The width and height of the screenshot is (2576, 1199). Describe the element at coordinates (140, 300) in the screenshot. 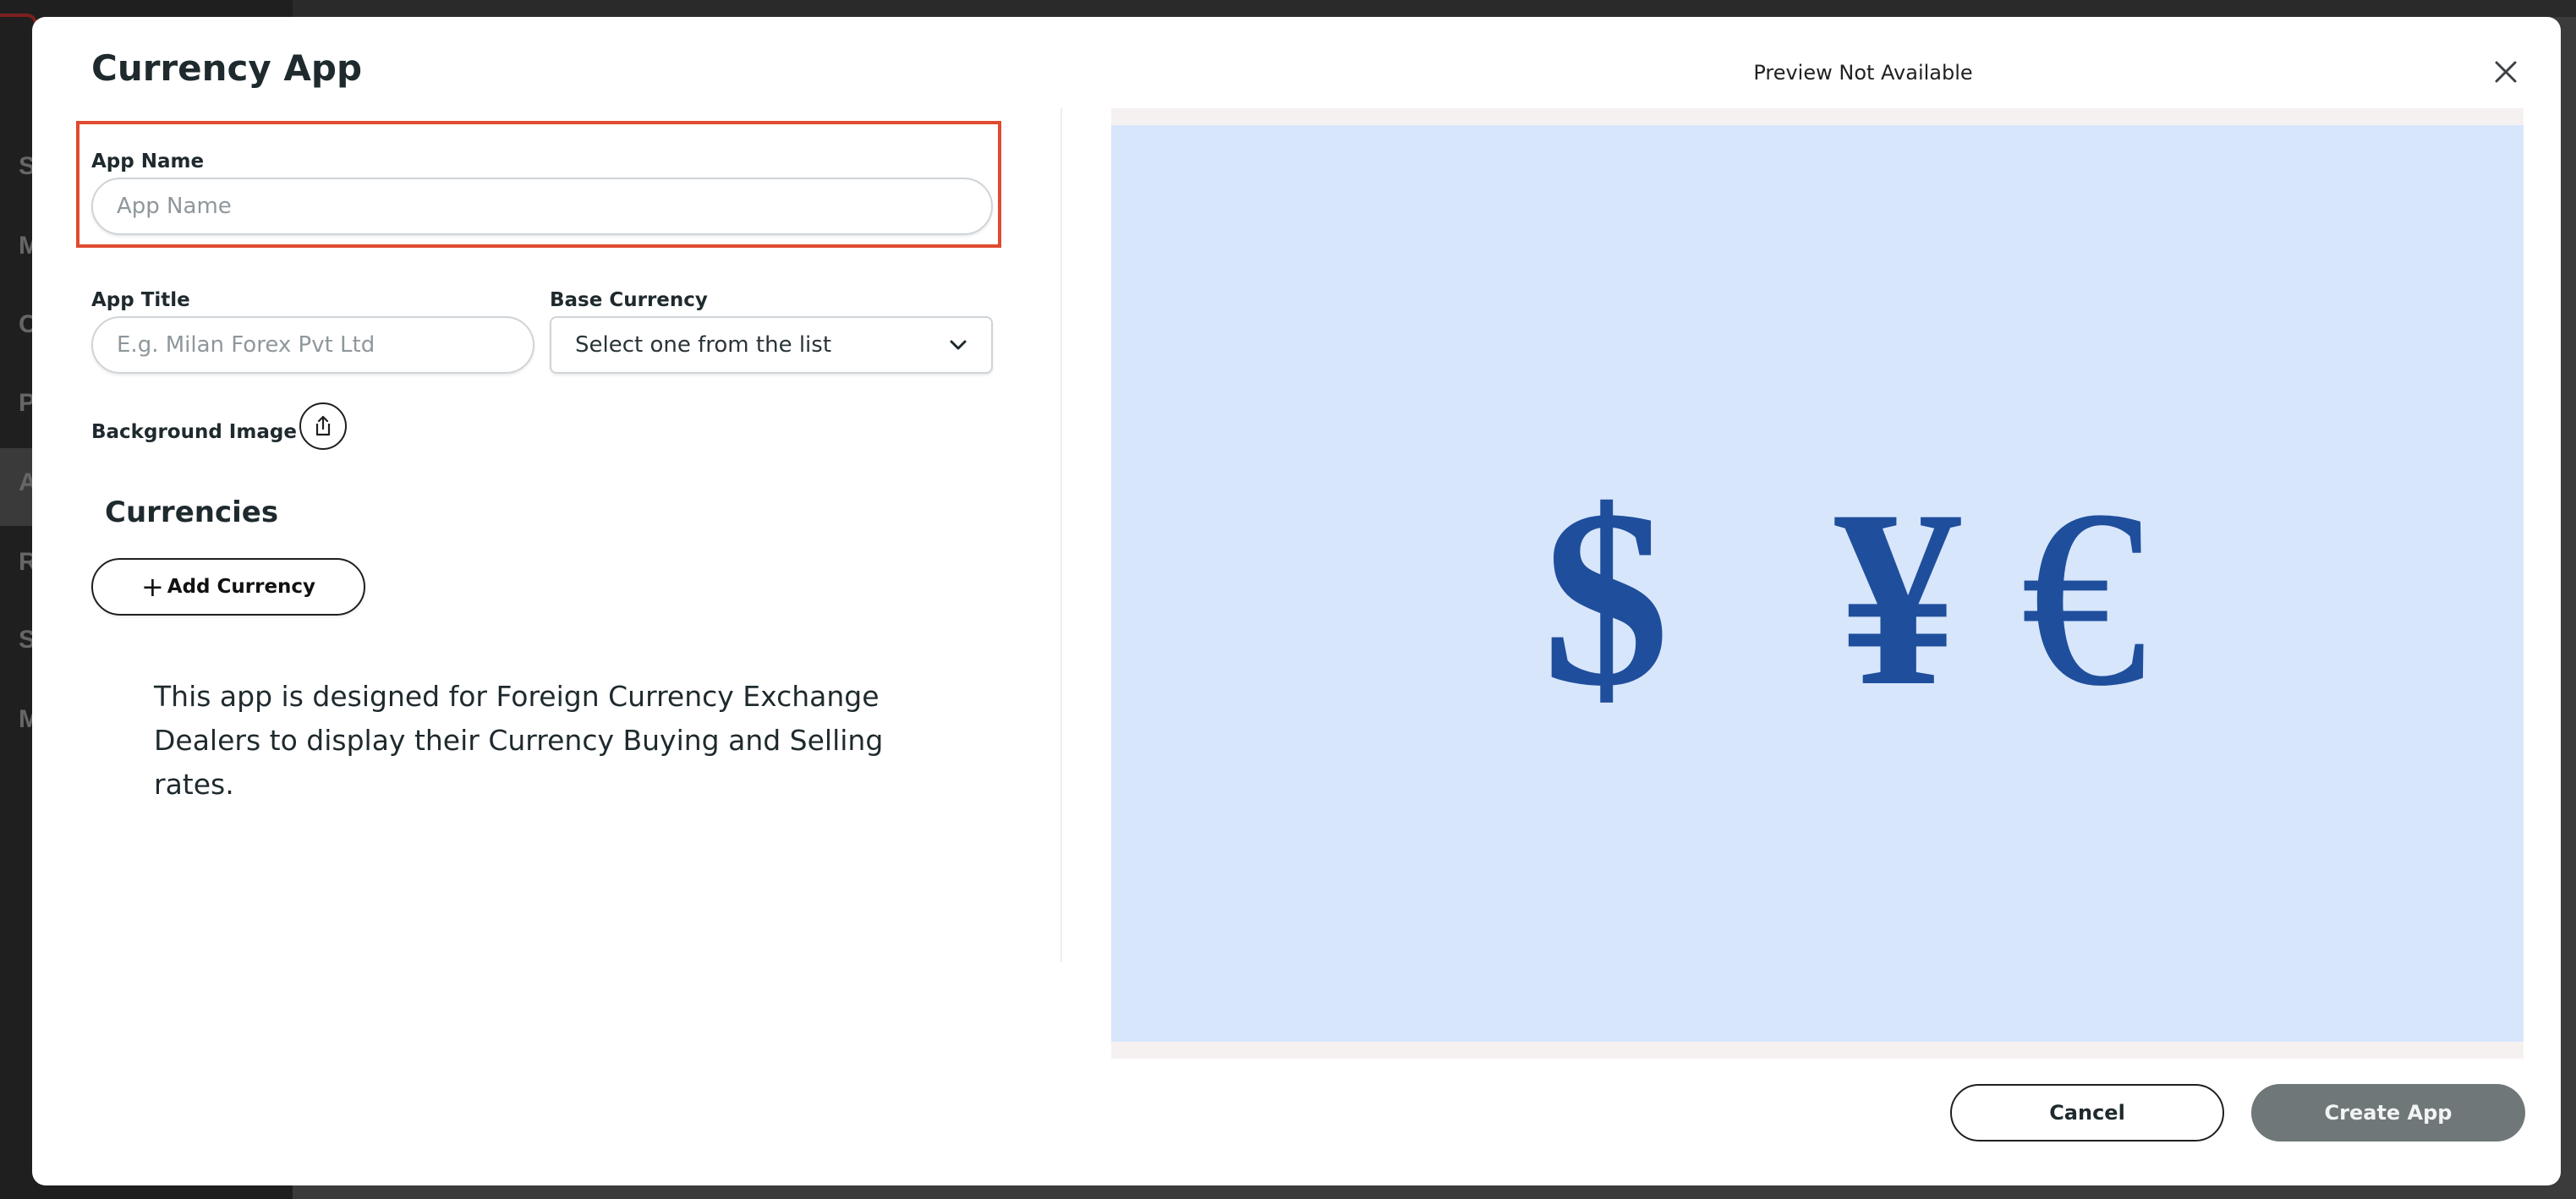

I see `app-title-label: App Title` at that location.